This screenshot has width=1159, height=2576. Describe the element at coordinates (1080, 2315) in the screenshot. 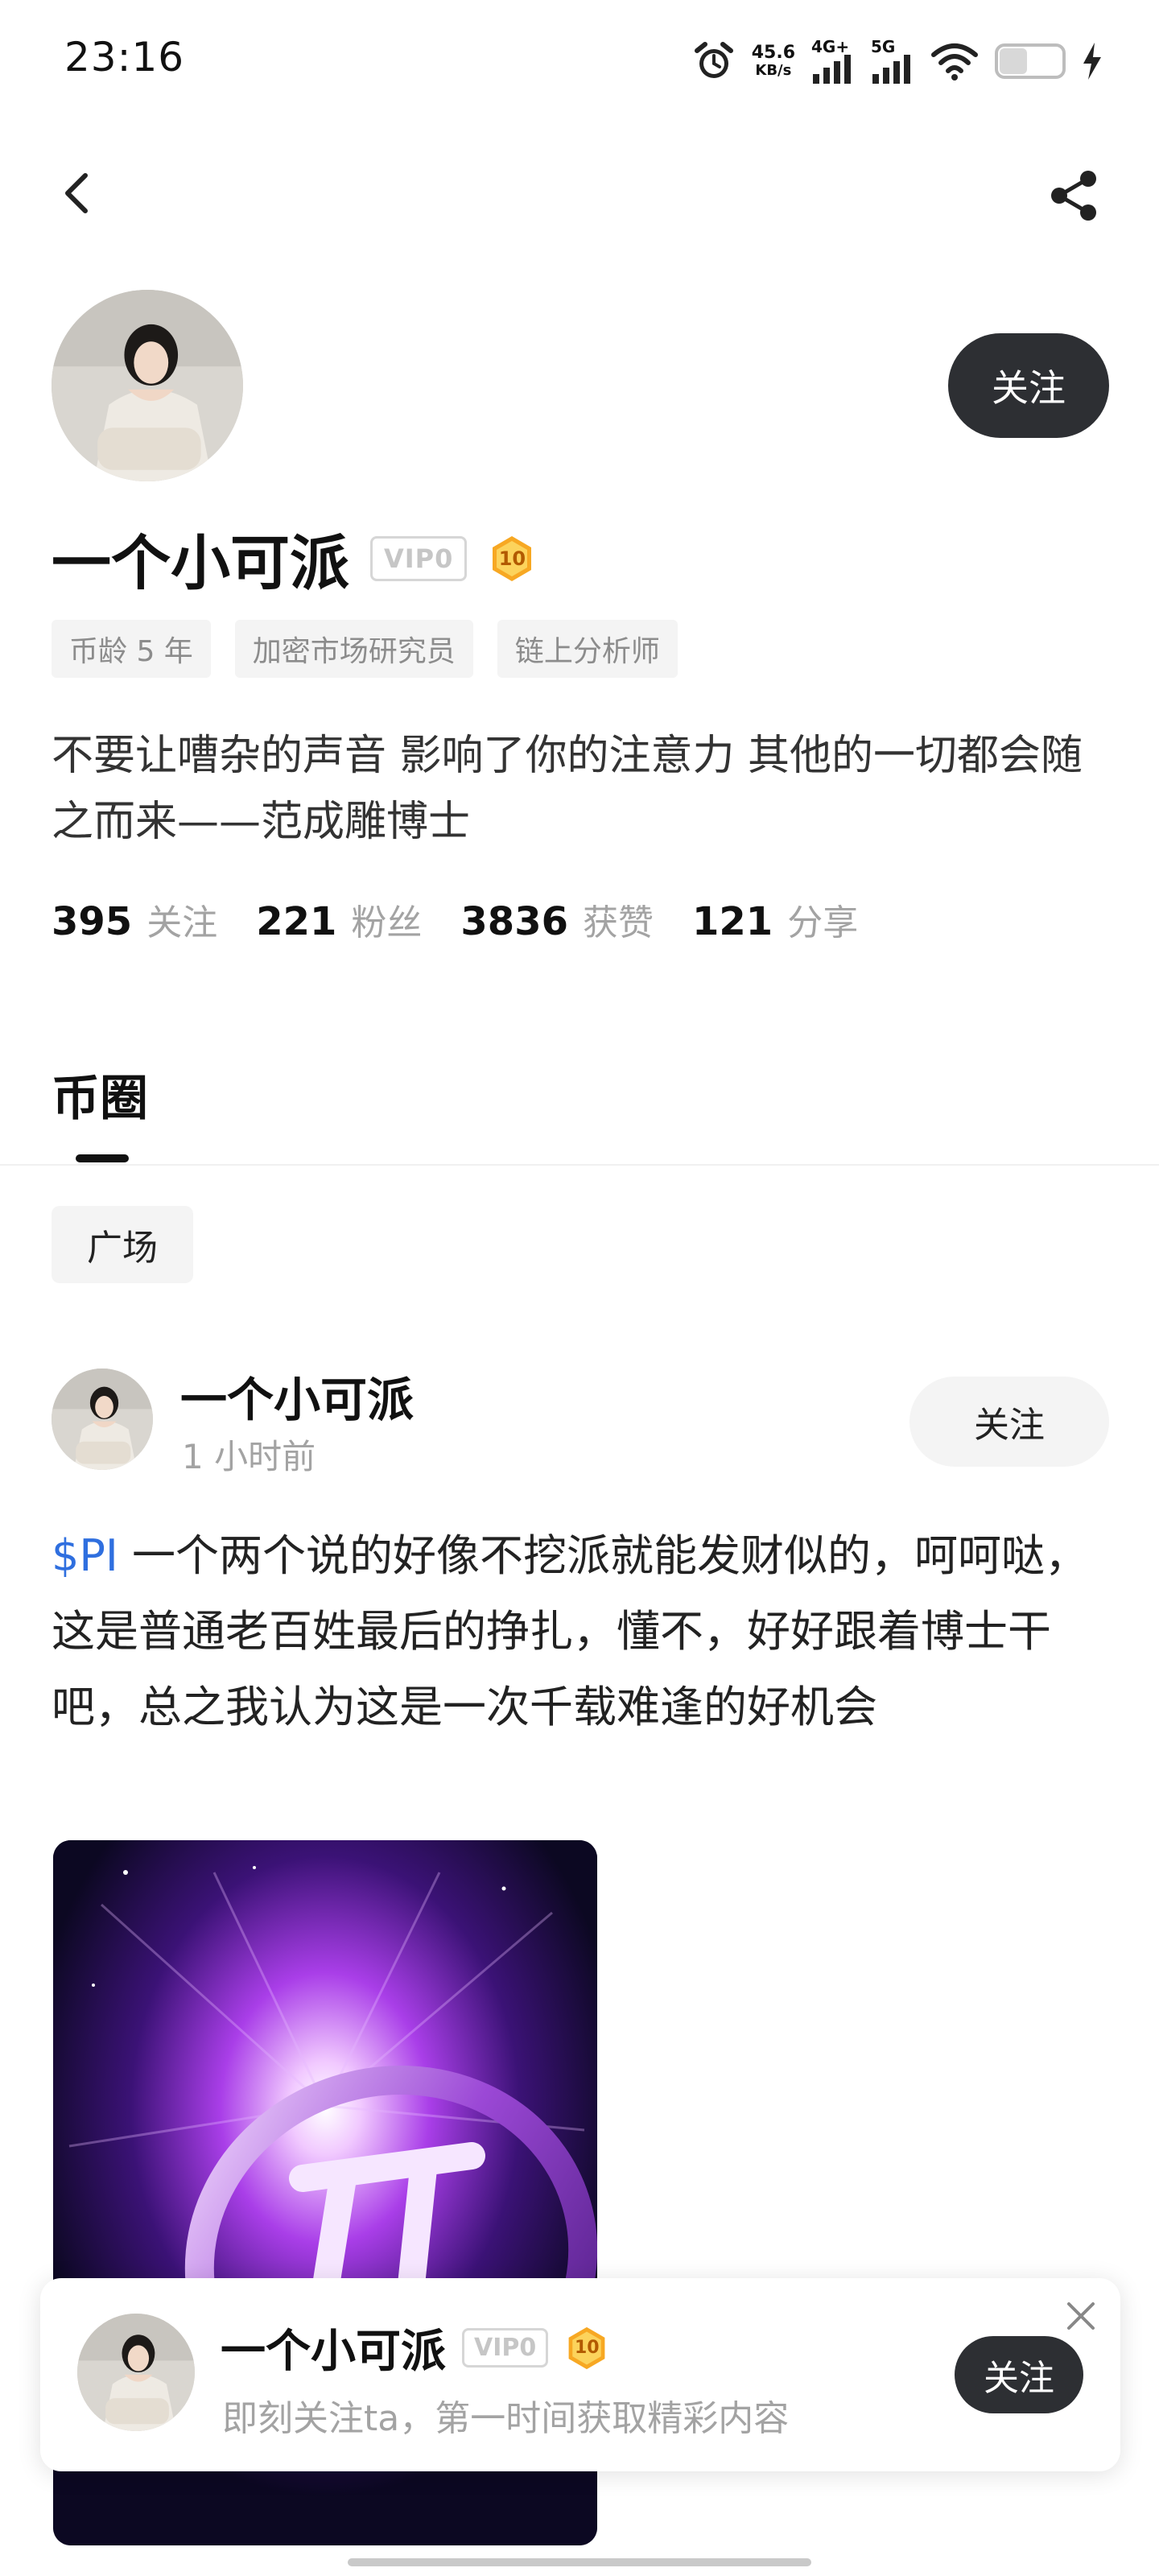

I see `close-icon` at that location.